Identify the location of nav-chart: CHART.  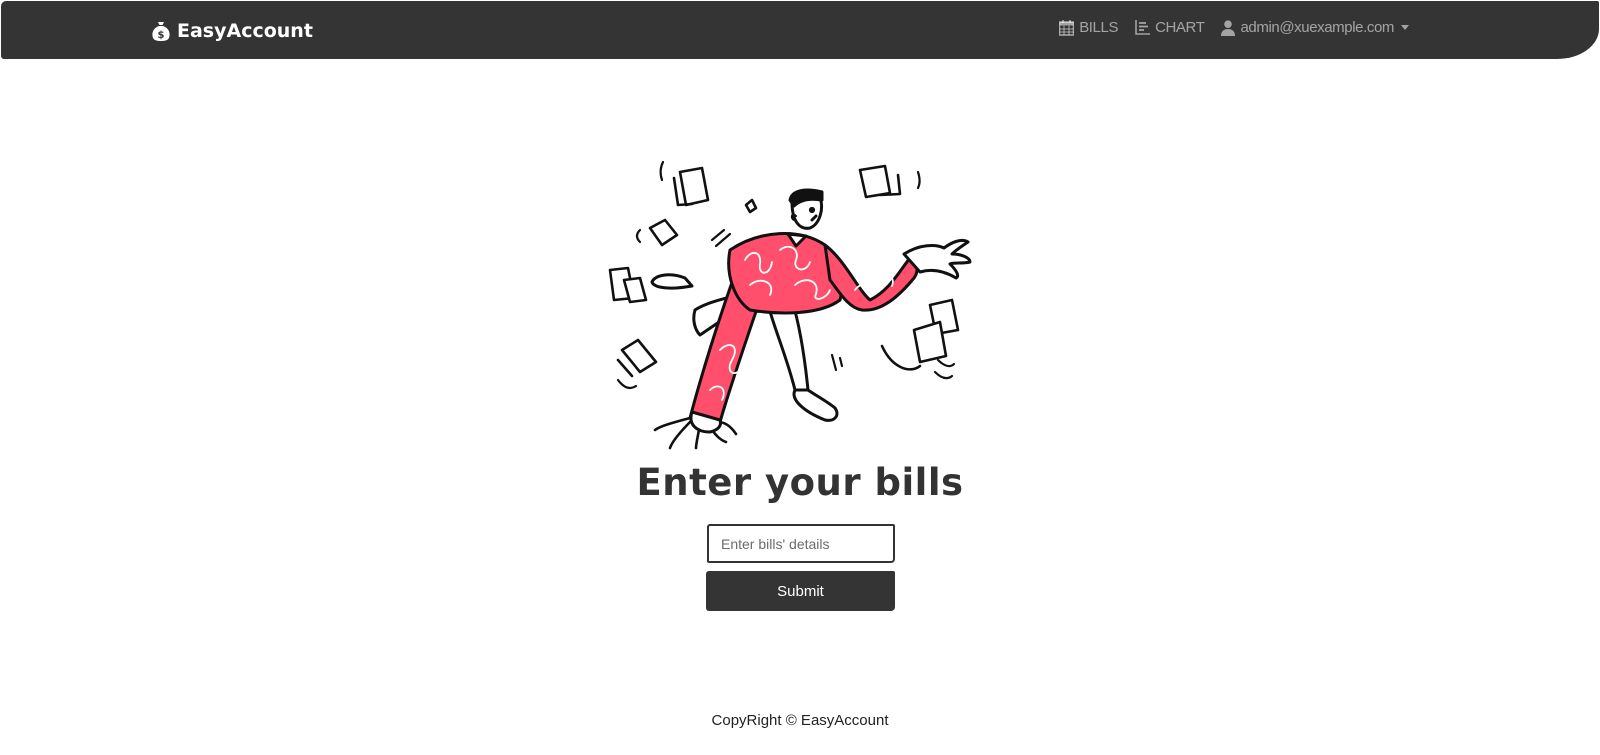
(1170, 27).